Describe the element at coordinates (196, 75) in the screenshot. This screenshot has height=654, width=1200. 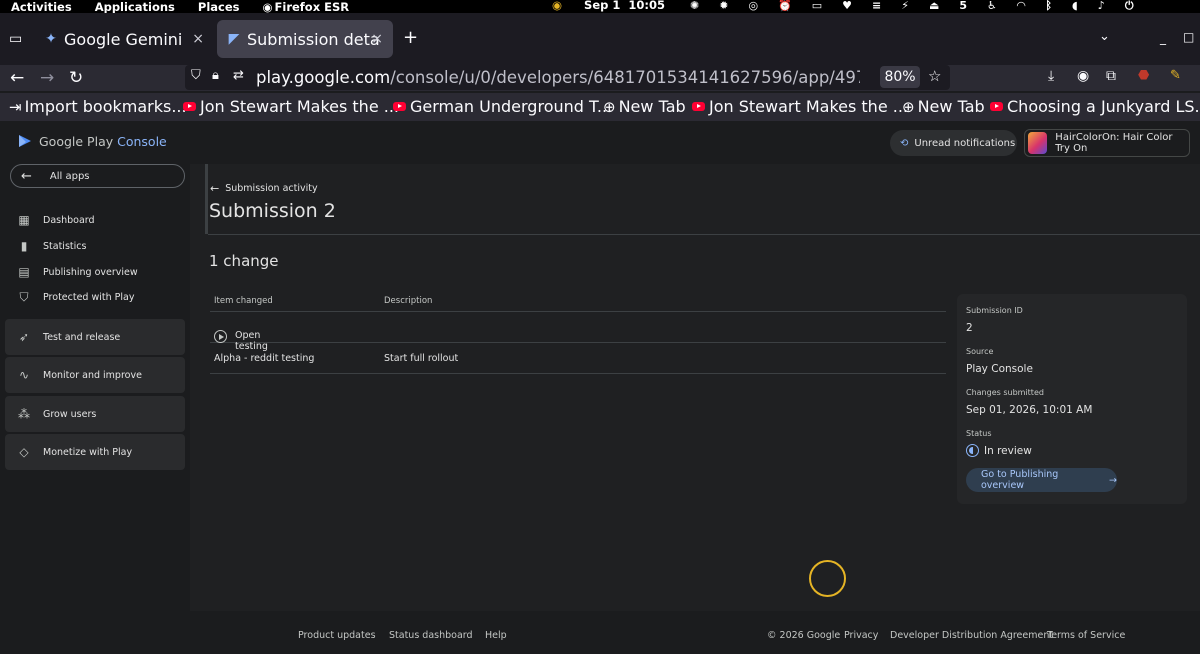
I see `tracking-shield-icon: ⛉` at that location.